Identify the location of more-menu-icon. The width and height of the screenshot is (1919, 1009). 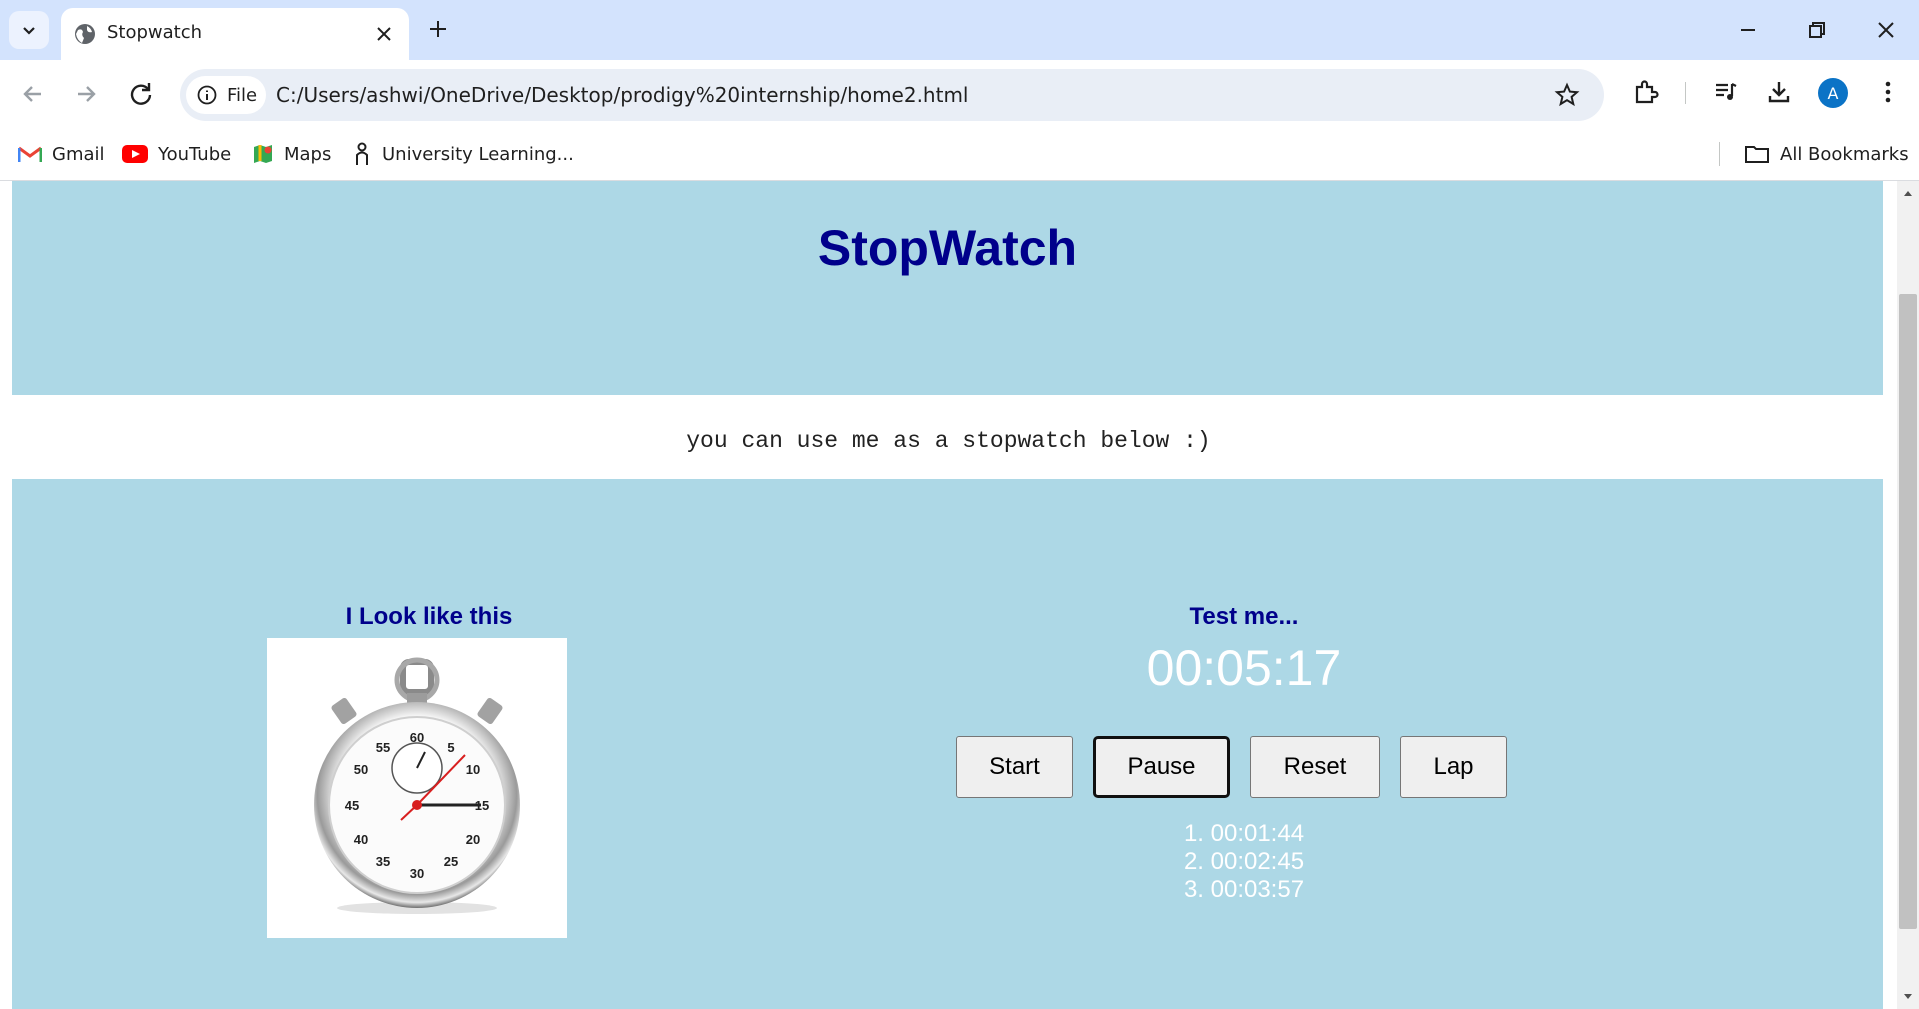
(1888, 92).